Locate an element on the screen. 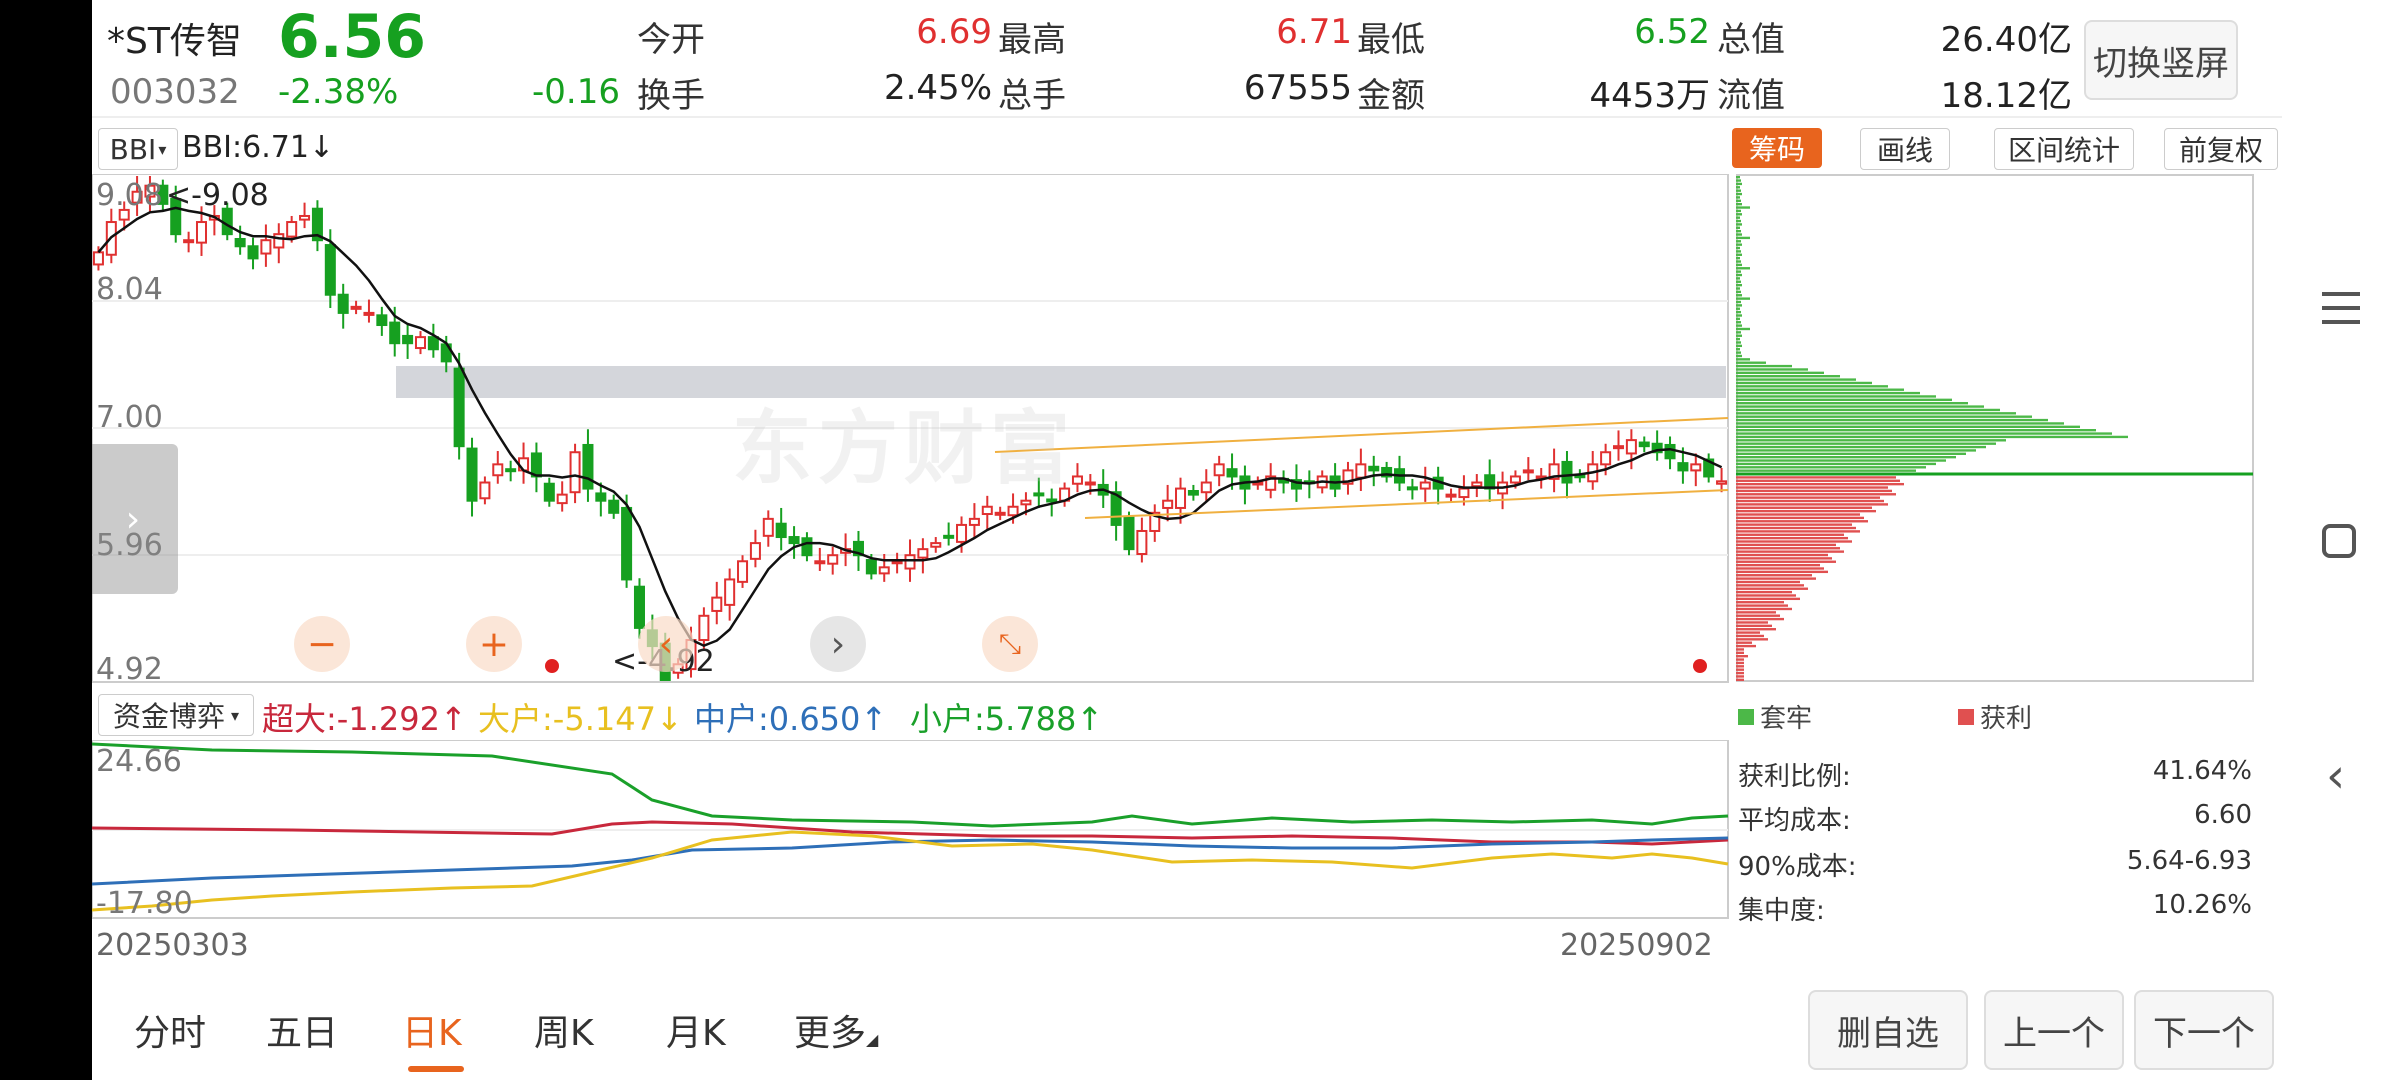 This screenshot has height=1080, width=2400. stat-value-open: 6.69 is located at coordinates (954, 32).